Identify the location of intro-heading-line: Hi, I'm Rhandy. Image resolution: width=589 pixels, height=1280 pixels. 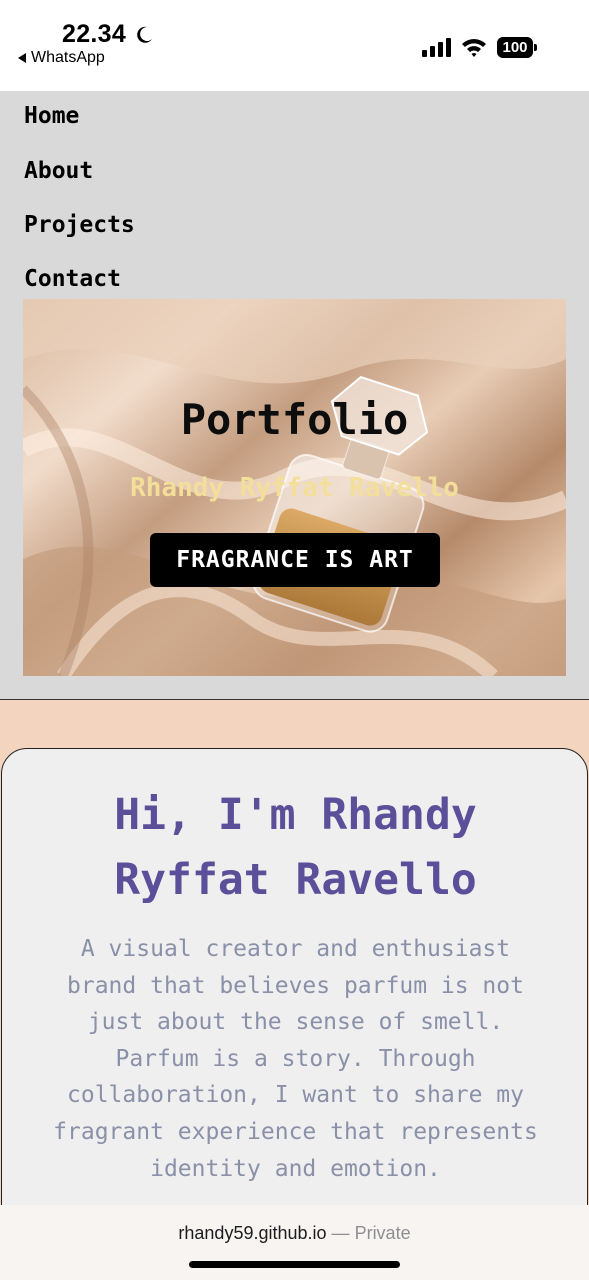
(295, 815).